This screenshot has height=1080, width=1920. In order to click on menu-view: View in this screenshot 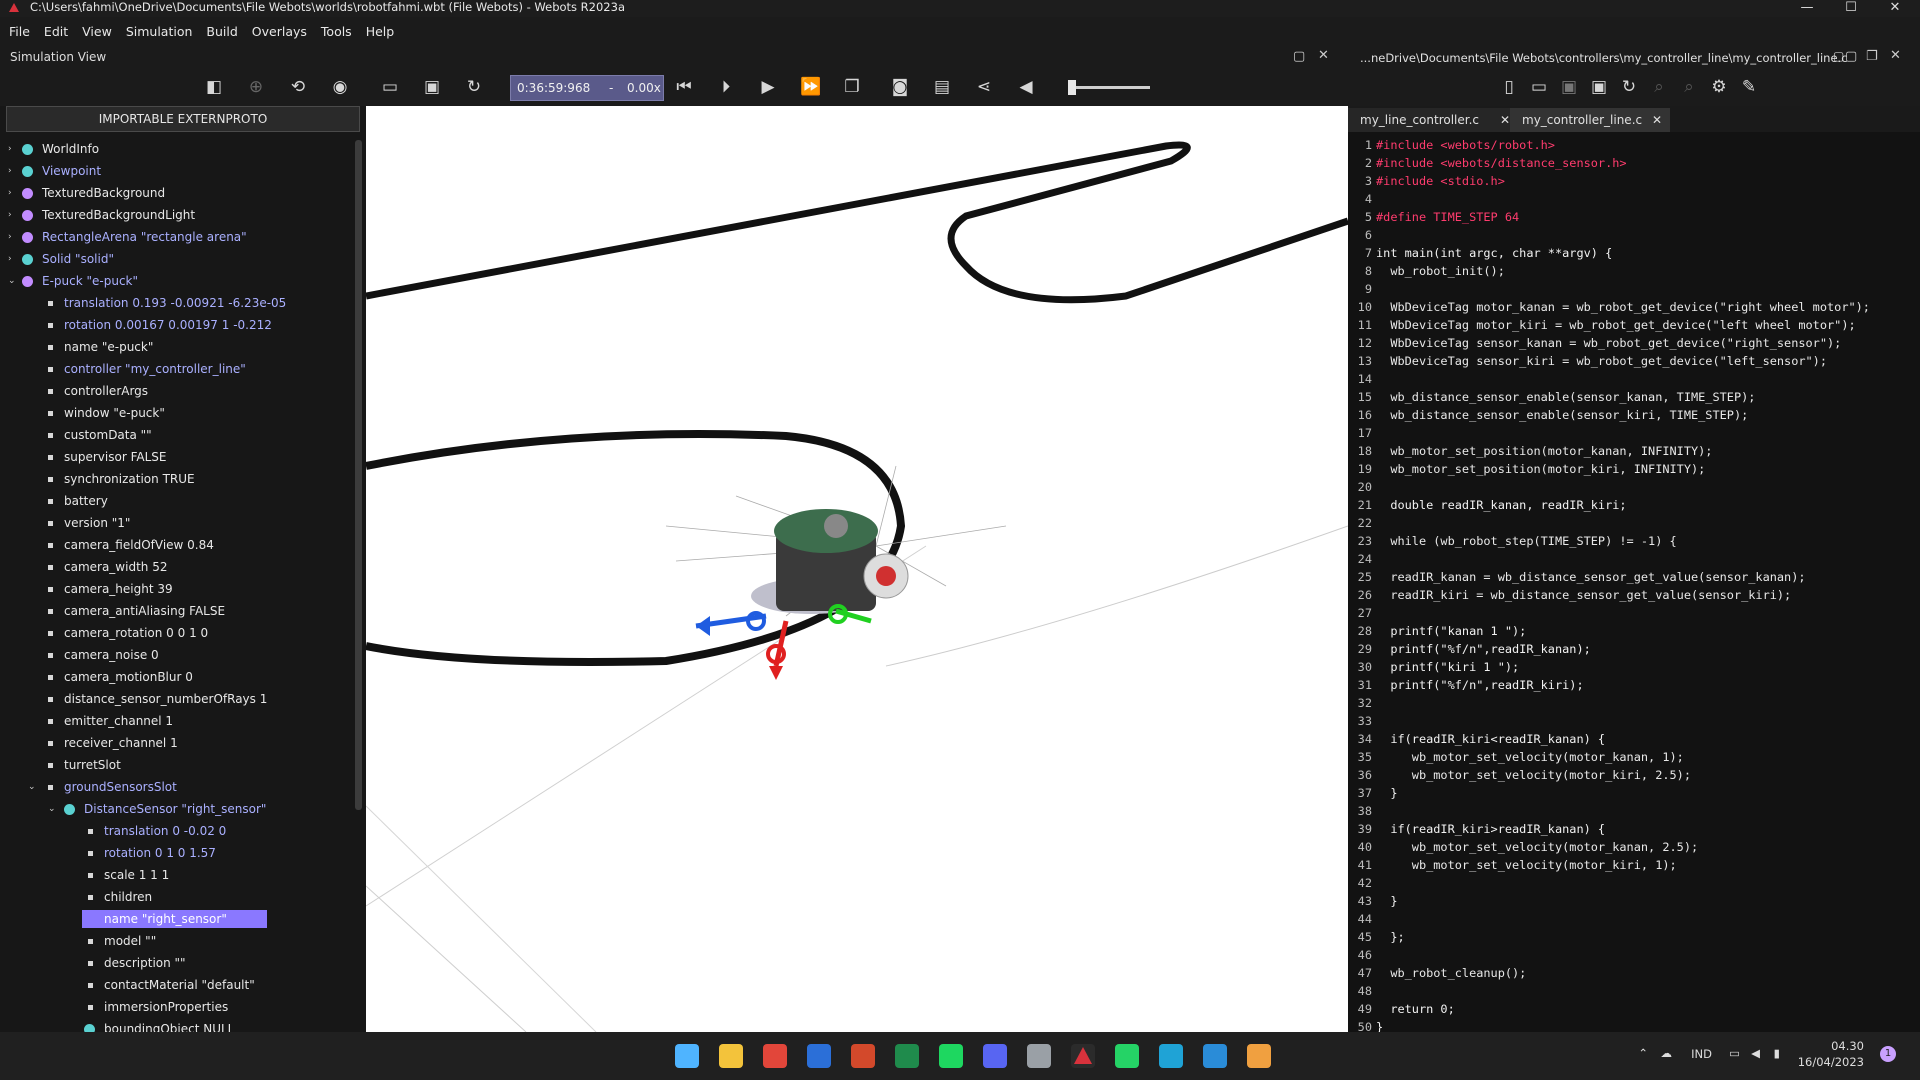, I will do `click(97, 32)`.